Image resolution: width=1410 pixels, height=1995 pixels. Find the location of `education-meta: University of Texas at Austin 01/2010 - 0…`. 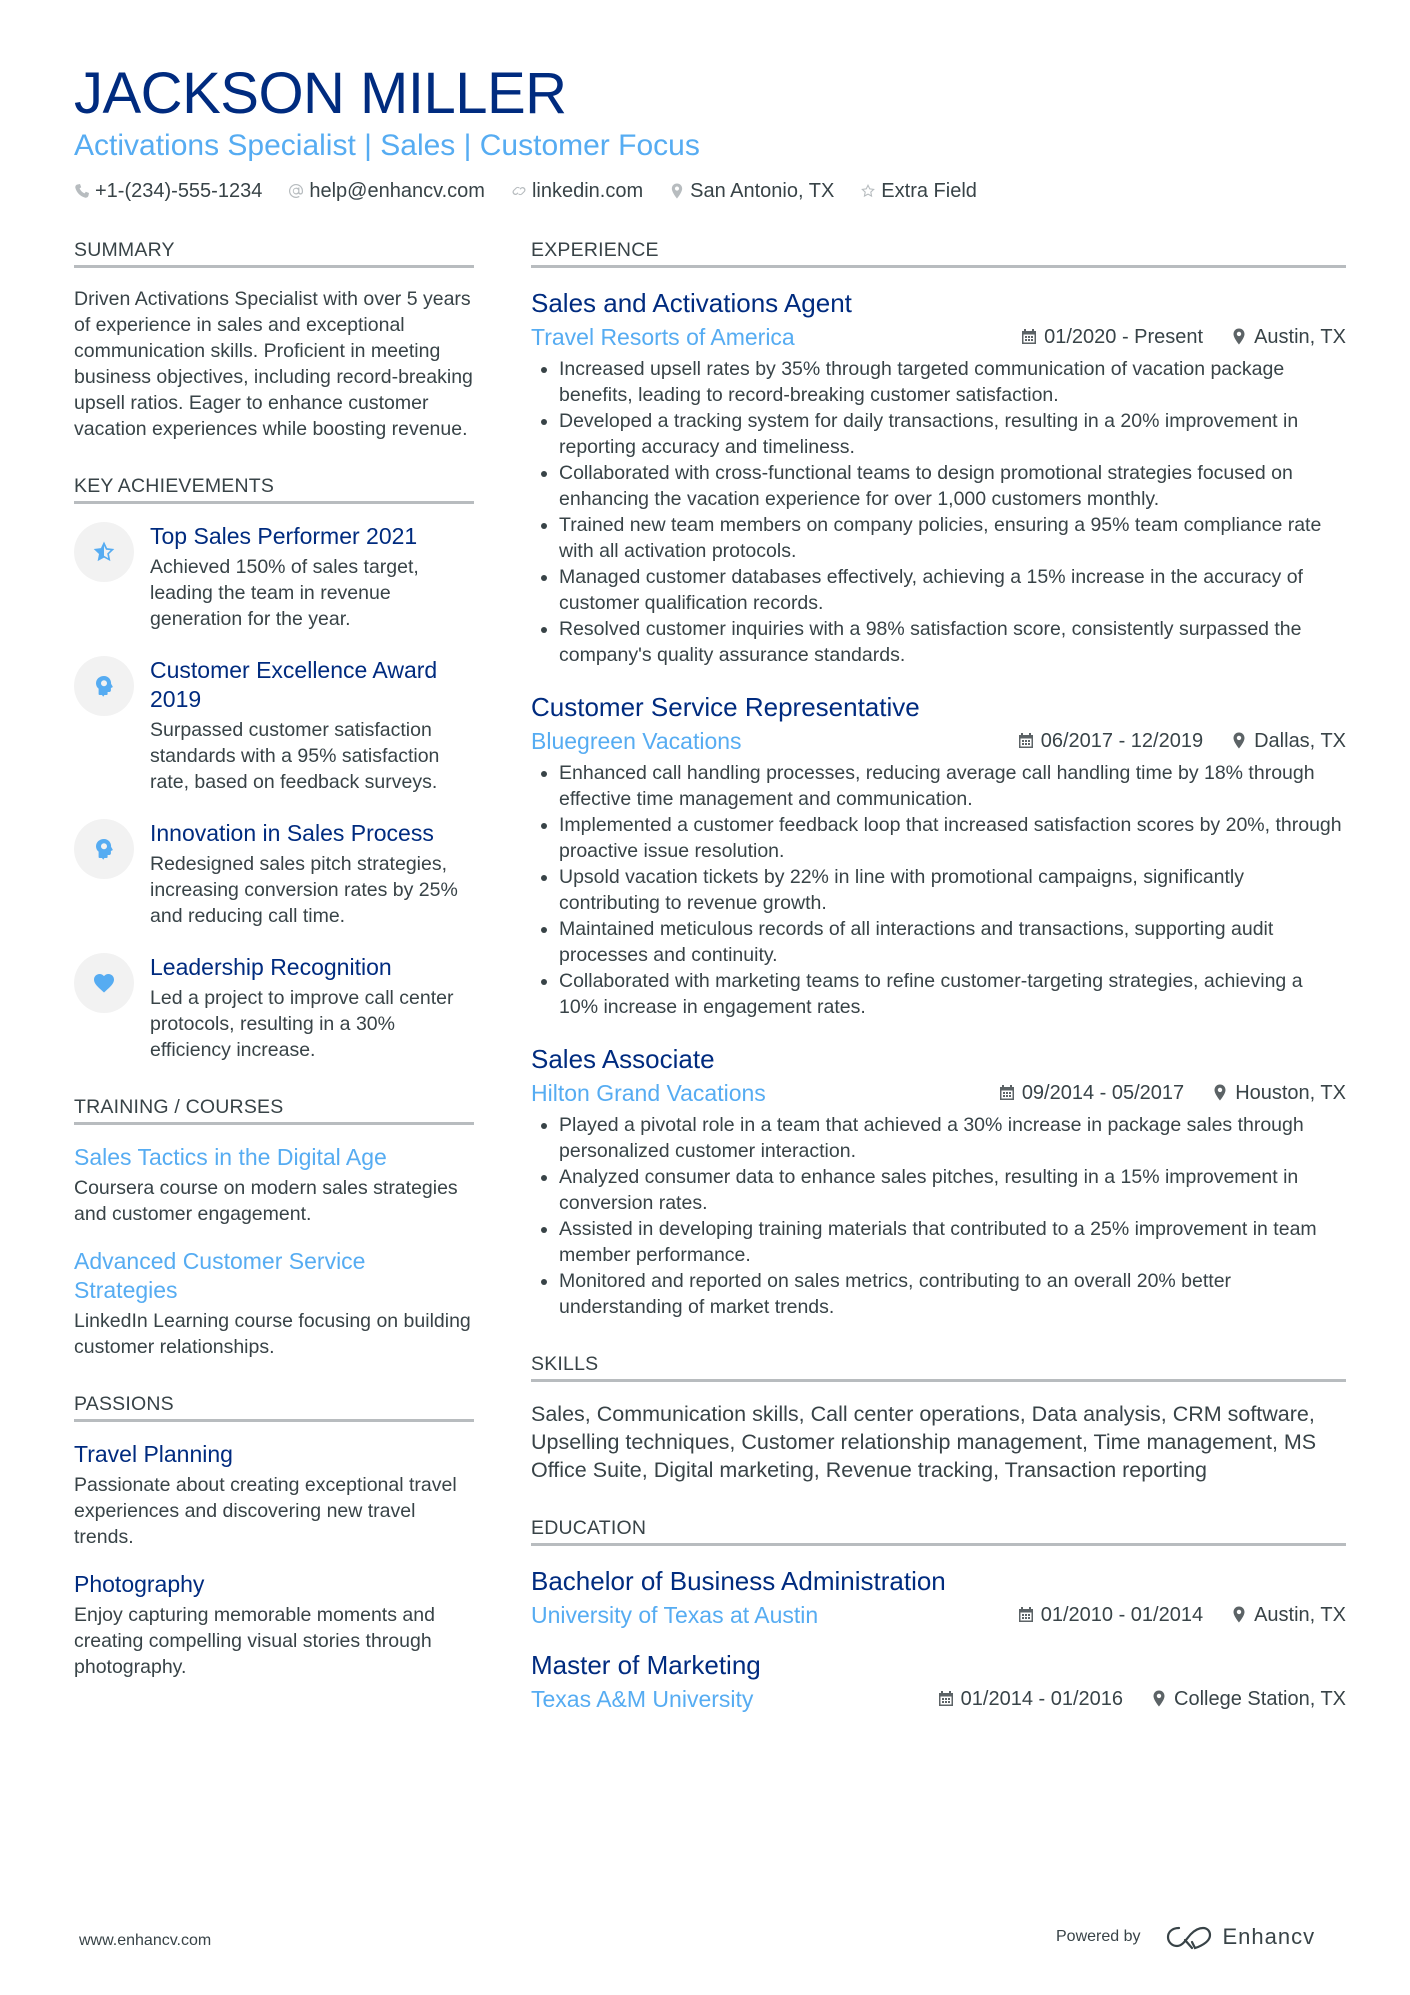

education-meta: University of Texas at Austin 01/2010 - 0… is located at coordinates (938, 1615).